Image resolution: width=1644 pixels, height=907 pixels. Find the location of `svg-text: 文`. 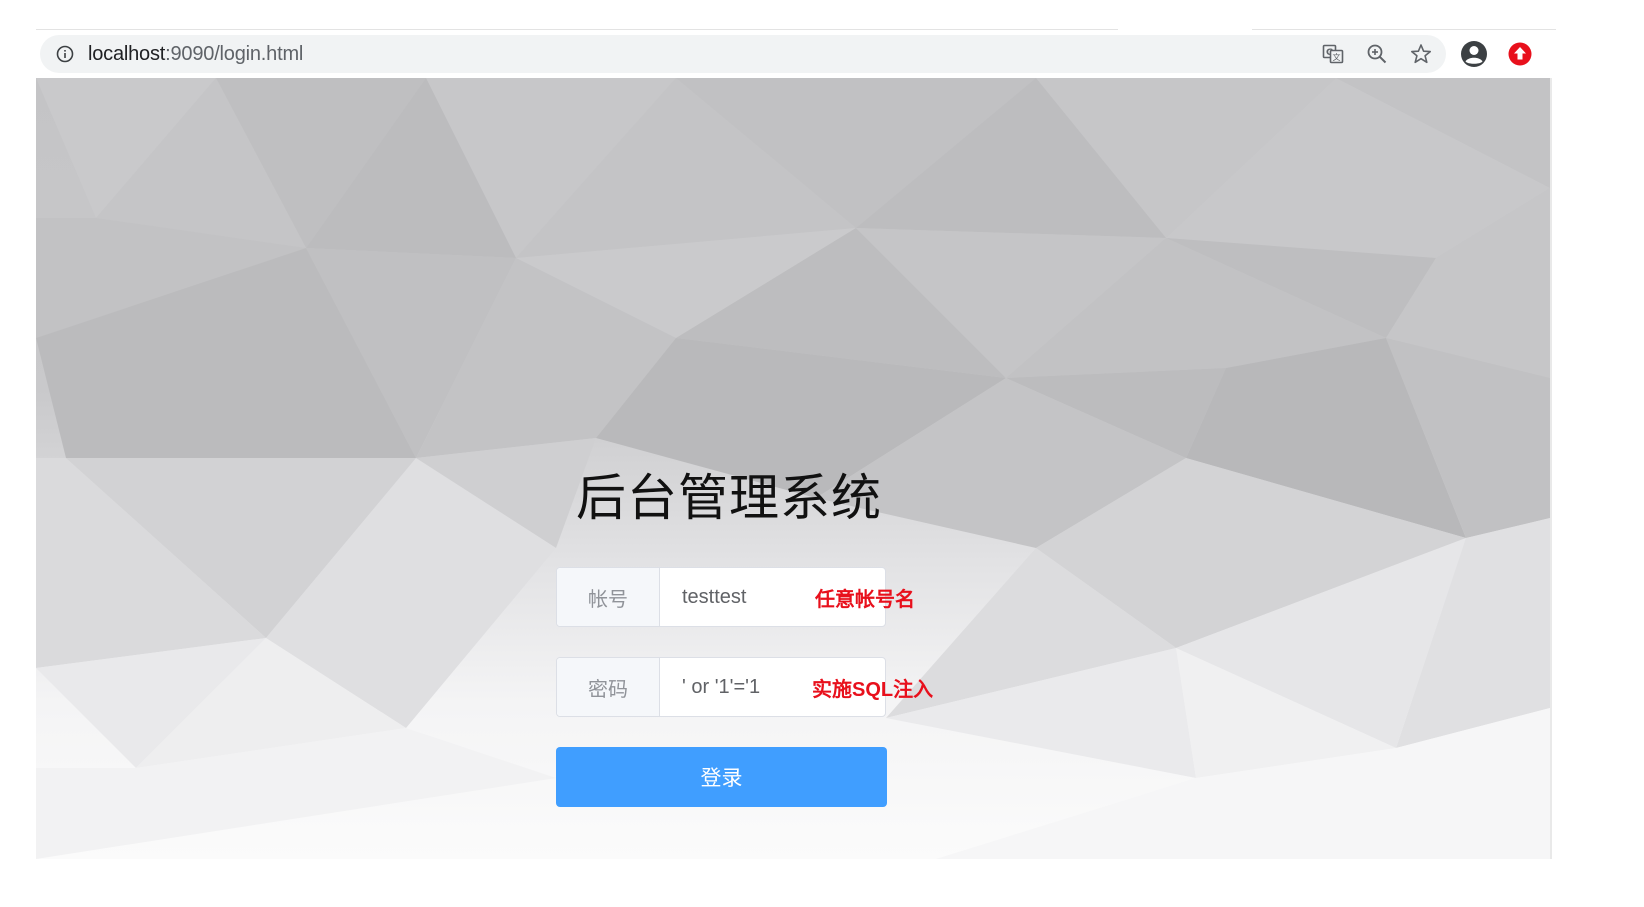

svg-text: 文 is located at coordinates (1337, 57).